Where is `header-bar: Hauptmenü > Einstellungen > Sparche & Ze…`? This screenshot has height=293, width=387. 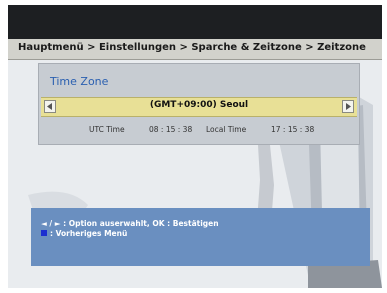 header-bar: Hauptmenü > Einstellungen > Sparche & Ze… is located at coordinates (195, 49).